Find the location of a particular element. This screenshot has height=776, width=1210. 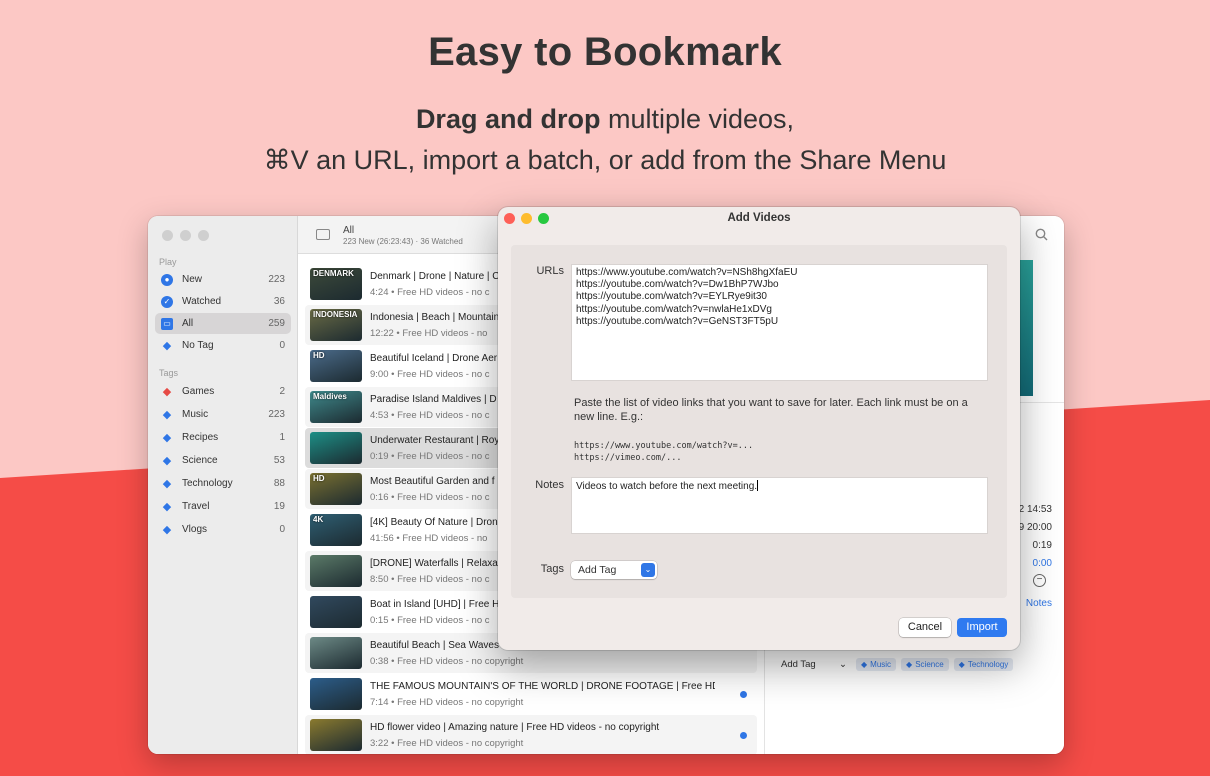

tag-chip-label: Science is located at coordinates (929, 664).